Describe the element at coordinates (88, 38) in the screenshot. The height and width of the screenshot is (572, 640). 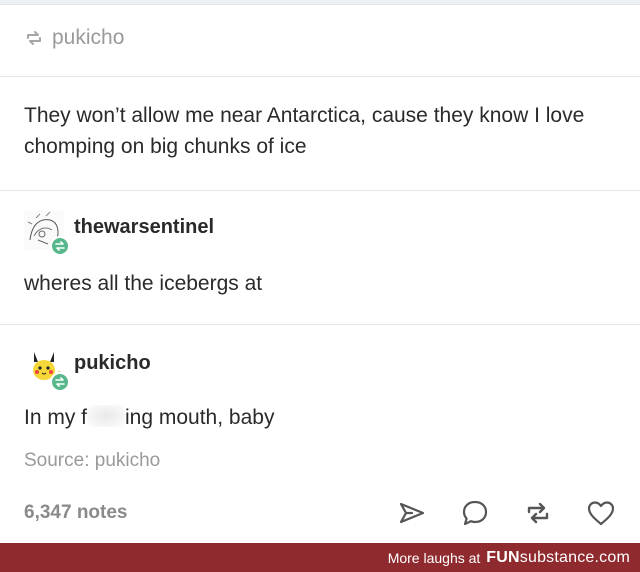
I see `reblog-username: pukicho` at that location.